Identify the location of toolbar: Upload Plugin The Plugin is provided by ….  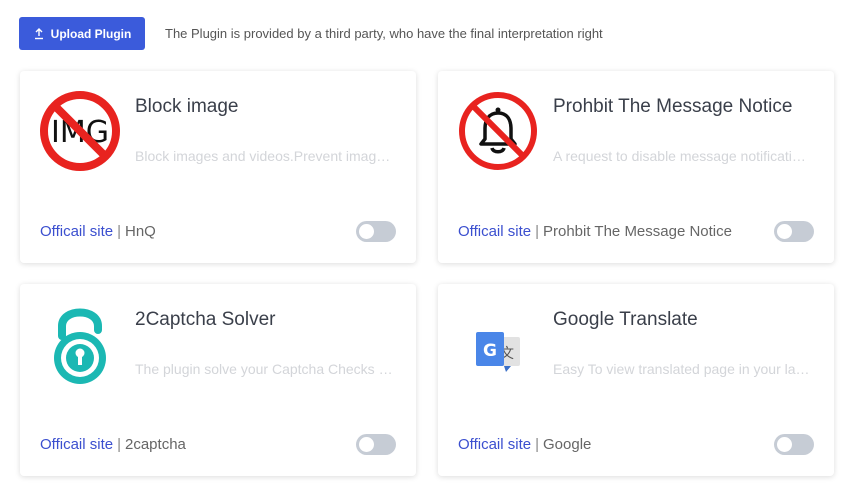
(311, 33).